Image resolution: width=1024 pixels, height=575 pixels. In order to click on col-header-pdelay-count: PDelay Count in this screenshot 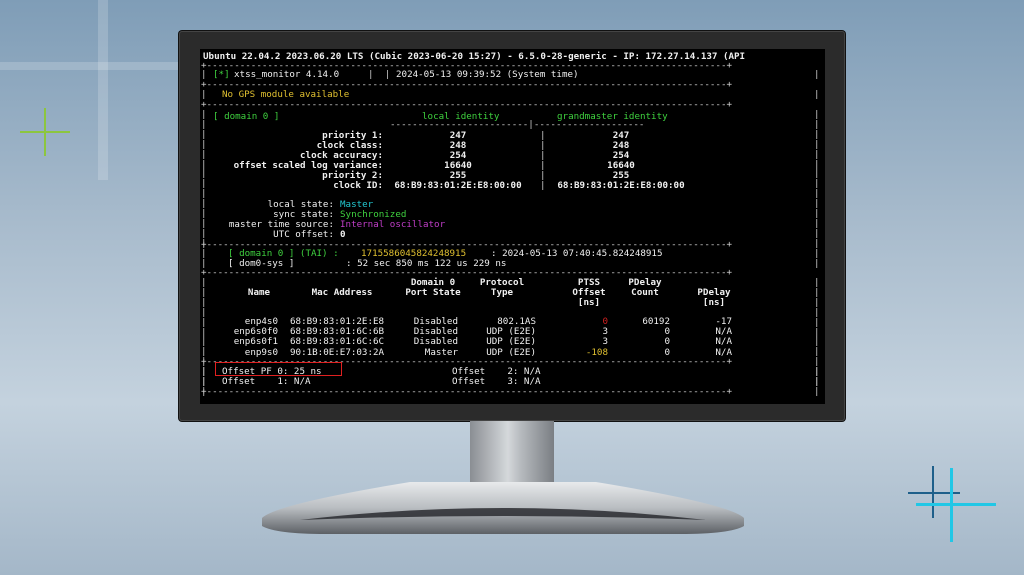, I will do `click(645, 287)`.